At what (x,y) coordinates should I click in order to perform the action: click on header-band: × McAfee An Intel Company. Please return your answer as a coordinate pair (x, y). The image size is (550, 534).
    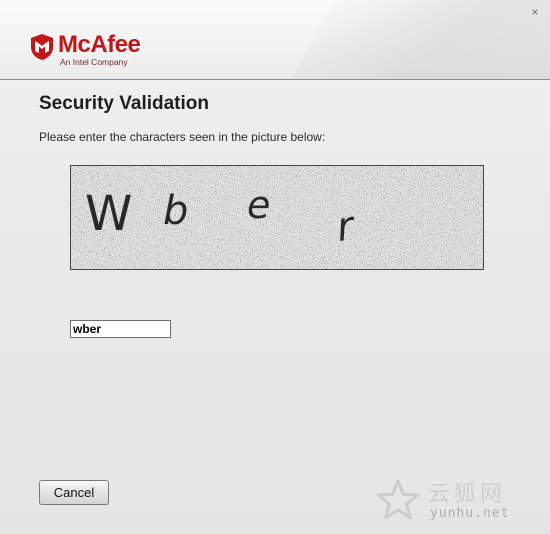
    Looking at the image, I should click on (275, 40).